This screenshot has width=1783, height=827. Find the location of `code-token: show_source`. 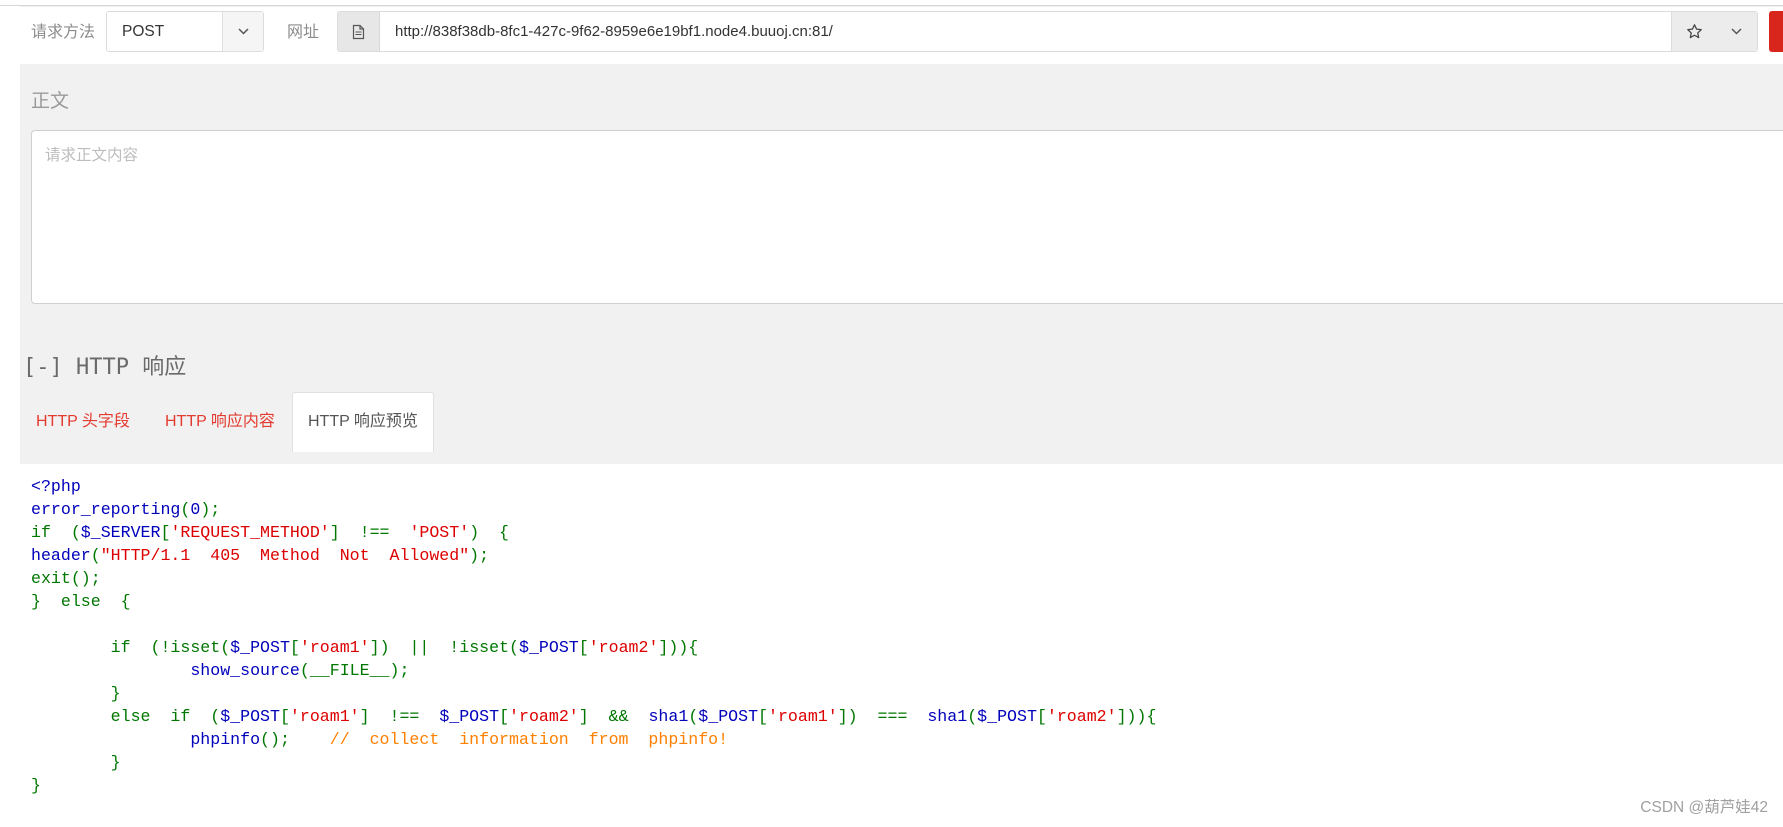

code-token: show_source is located at coordinates (165, 670).